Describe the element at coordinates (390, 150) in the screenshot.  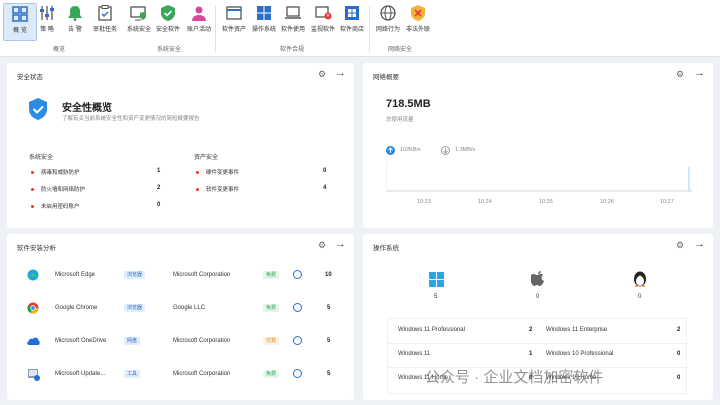
I see `upload-icon` at that location.